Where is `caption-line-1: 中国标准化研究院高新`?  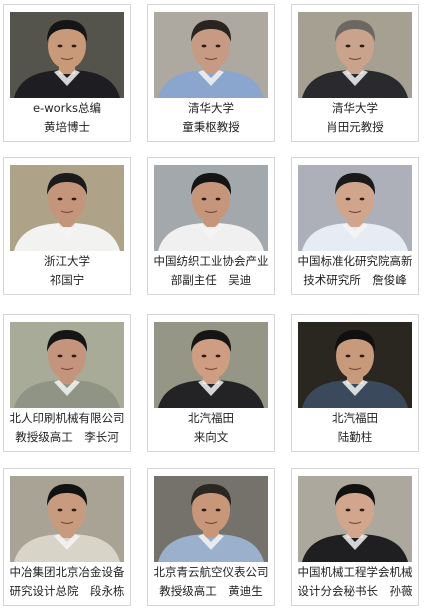
caption-line-1: 中国标准化研究院高新 is located at coordinates (355, 261).